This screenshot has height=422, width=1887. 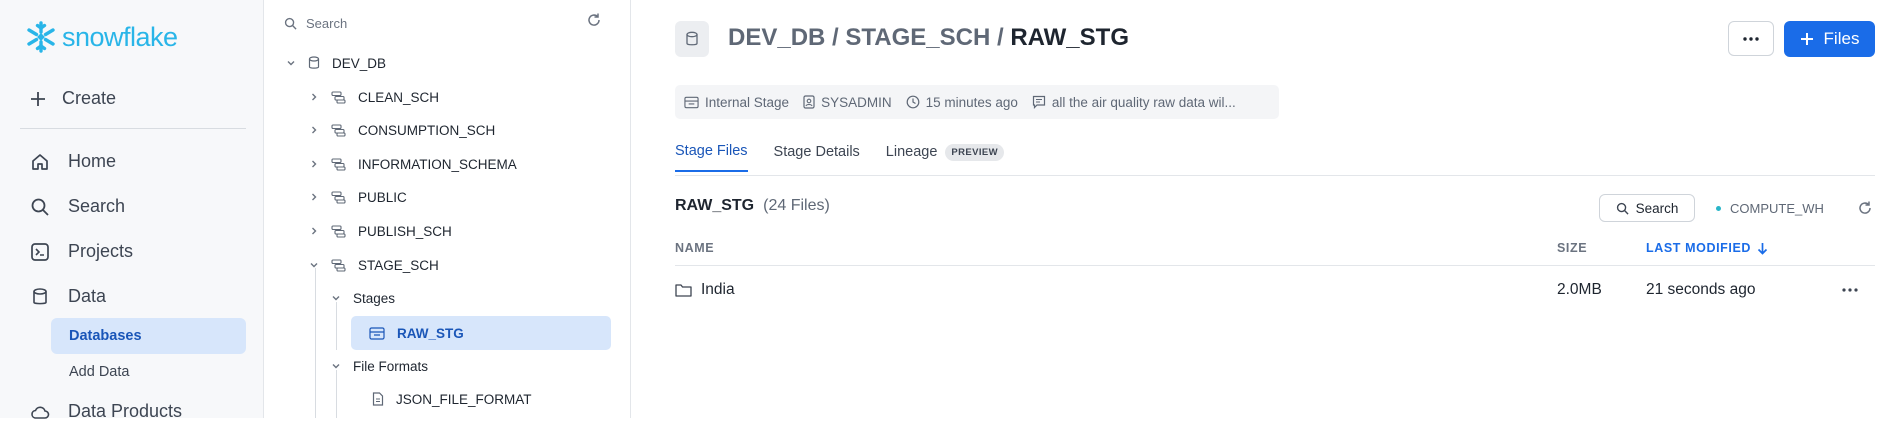 What do you see at coordinates (776, 37) in the screenshot?
I see `breadcrumb-db: DEV_DB` at bounding box center [776, 37].